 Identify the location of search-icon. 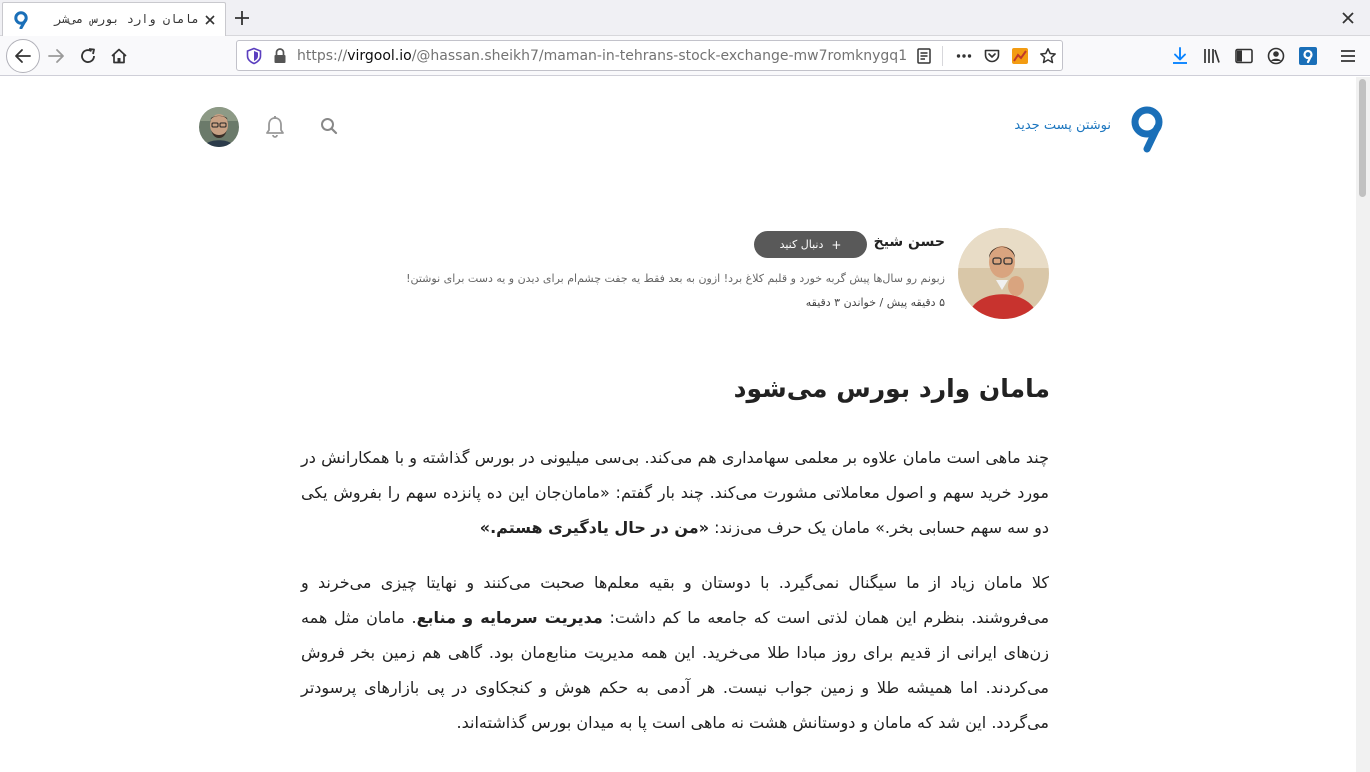
(329, 126).